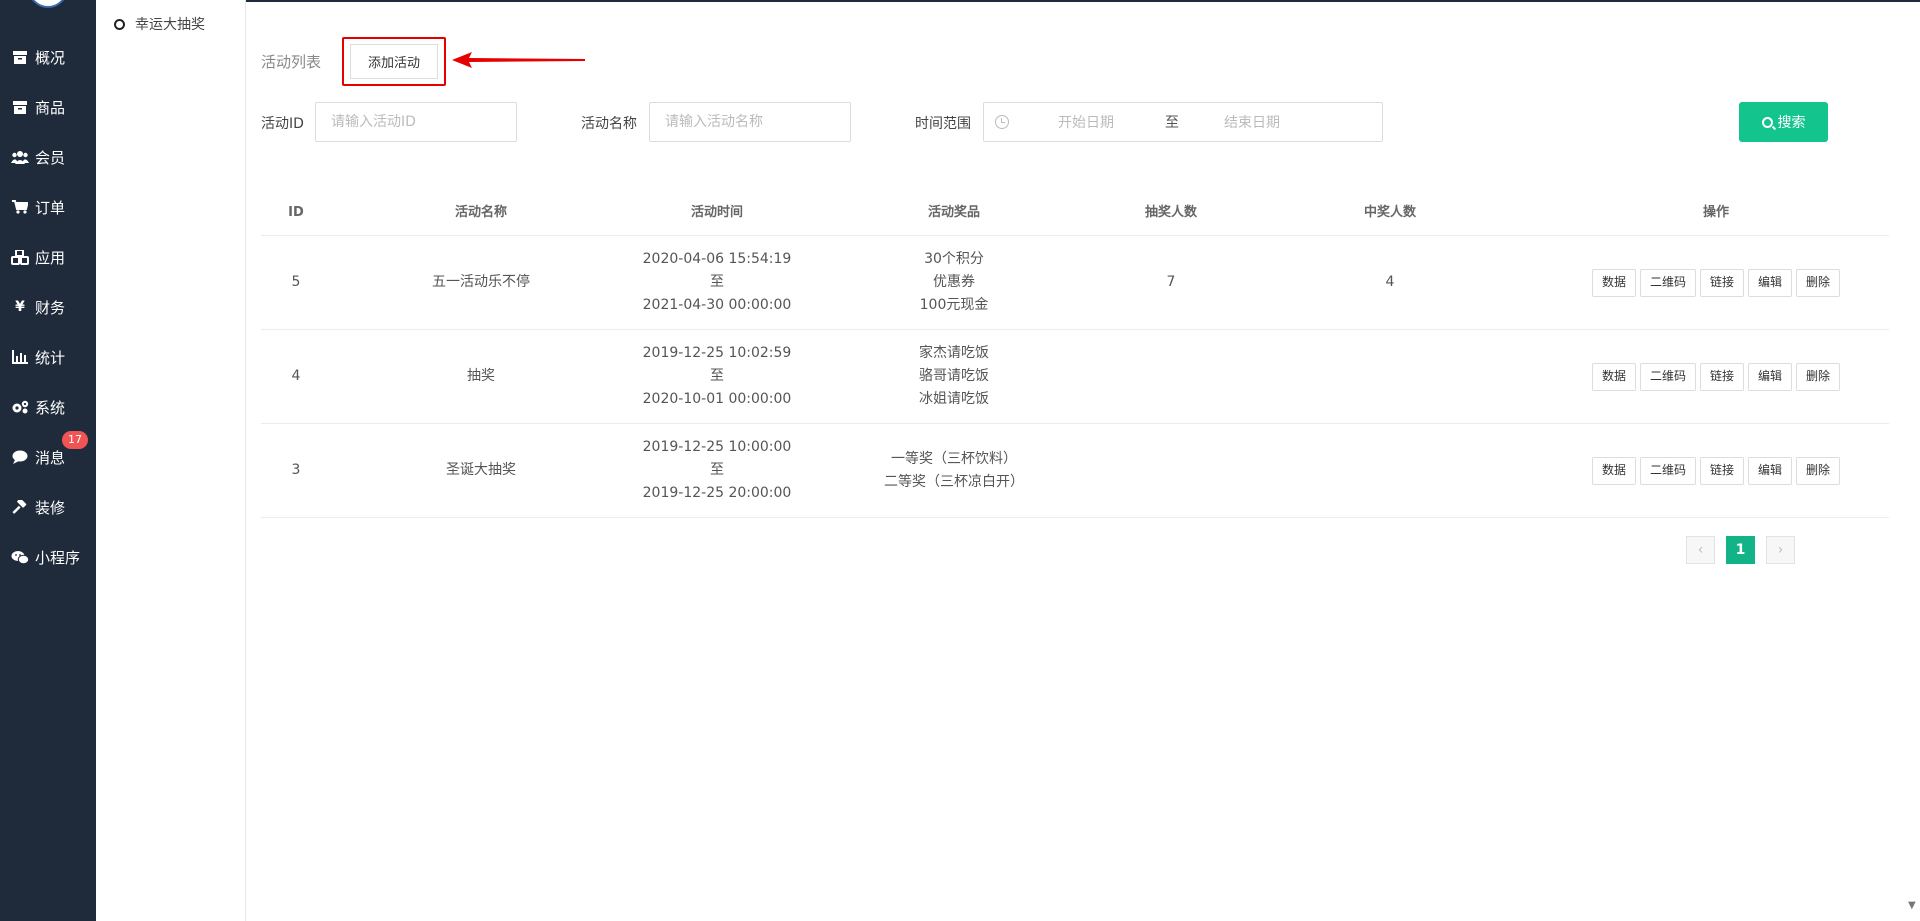  What do you see at coordinates (954, 282) in the screenshot?
I see `prize-item: 优惠券` at bounding box center [954, 282].